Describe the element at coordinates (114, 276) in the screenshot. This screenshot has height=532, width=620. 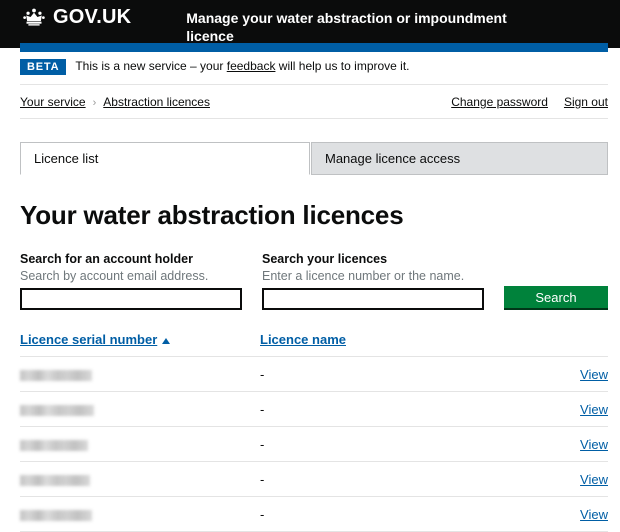
I see `account-holder-hint: Search by account email address.` at that location.